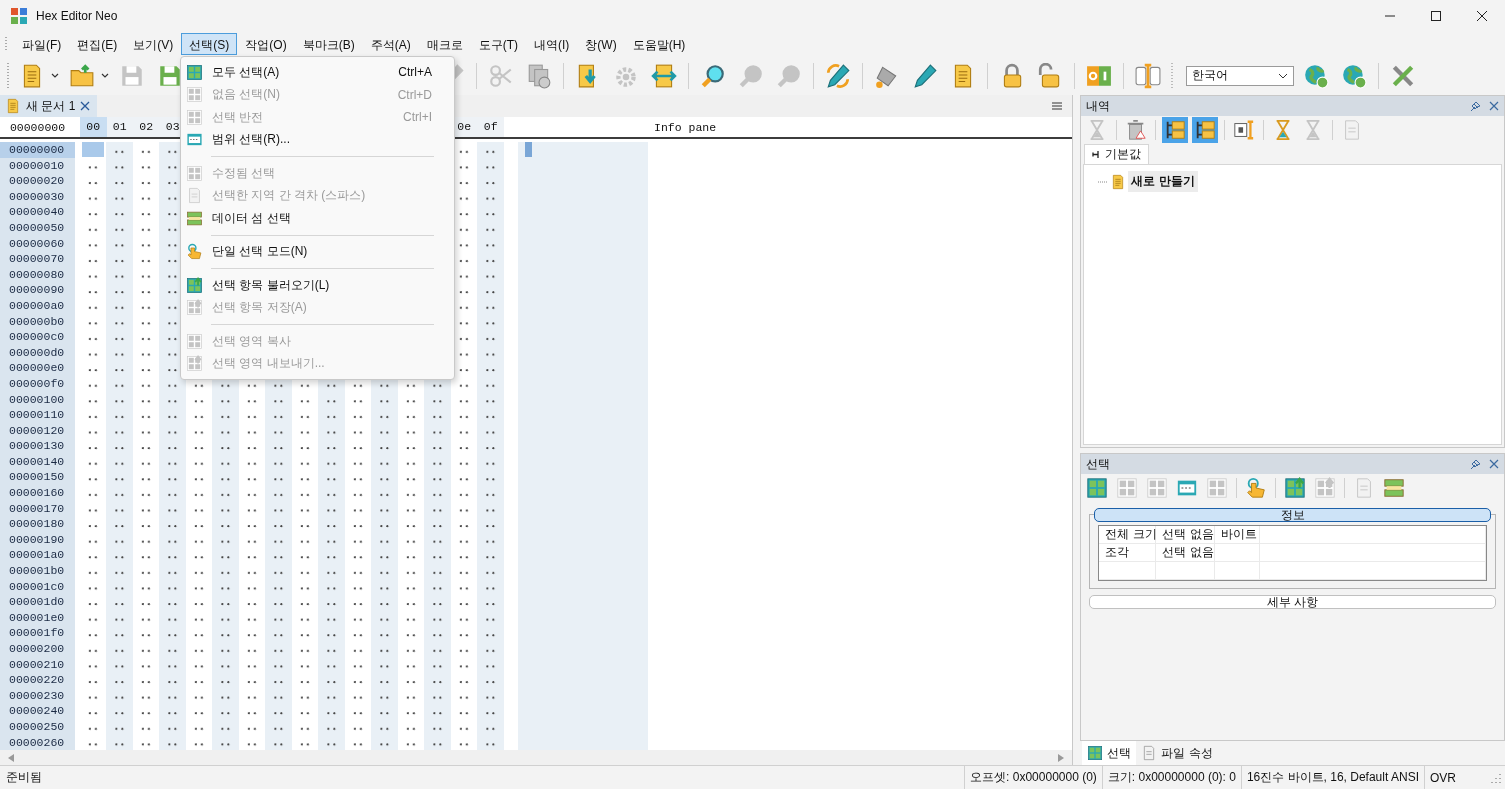 The image size is (1505, 789). I want to click on menu-item: 선택 항목 불러오기(L), so click(317, 285).